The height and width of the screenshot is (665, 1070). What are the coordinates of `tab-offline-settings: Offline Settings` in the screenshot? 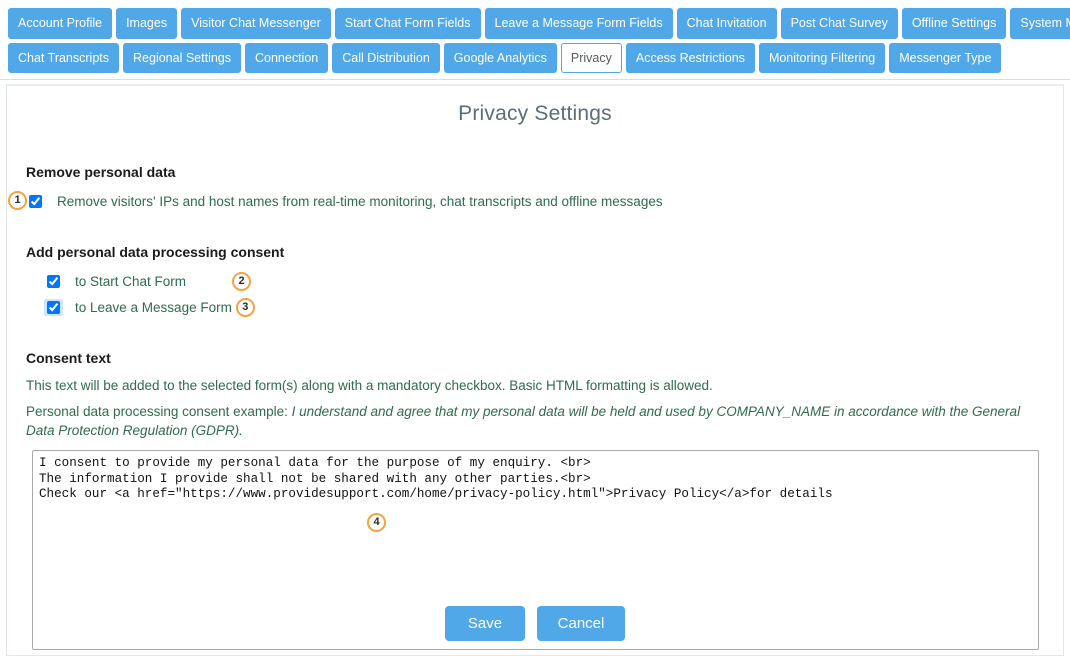 It's located at (954, 23).